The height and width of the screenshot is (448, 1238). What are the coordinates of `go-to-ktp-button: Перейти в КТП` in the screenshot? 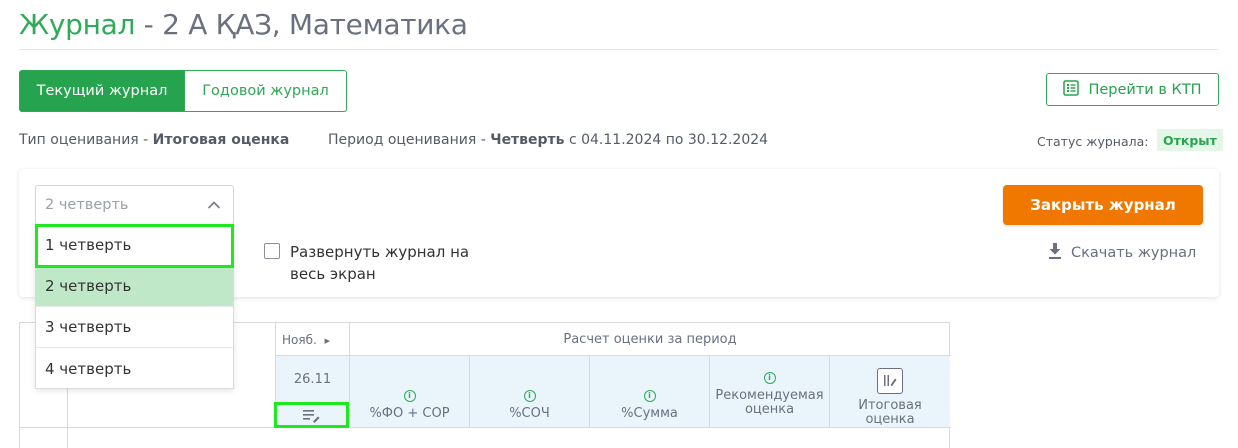 It's located at (1132, 89).